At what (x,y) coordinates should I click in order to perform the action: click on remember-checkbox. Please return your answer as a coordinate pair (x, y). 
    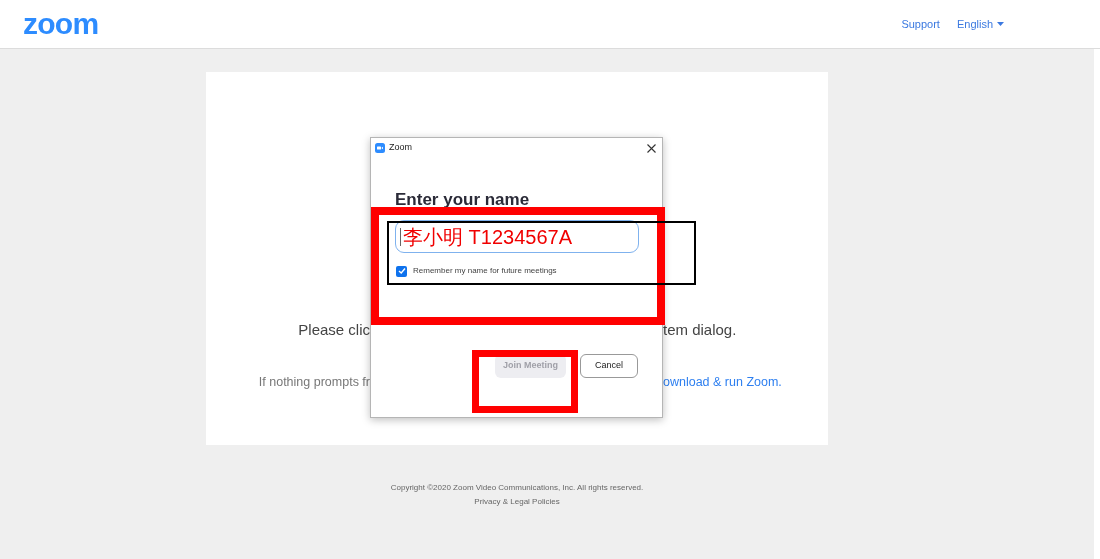
    Looking at the image, I should click on (401, 271).